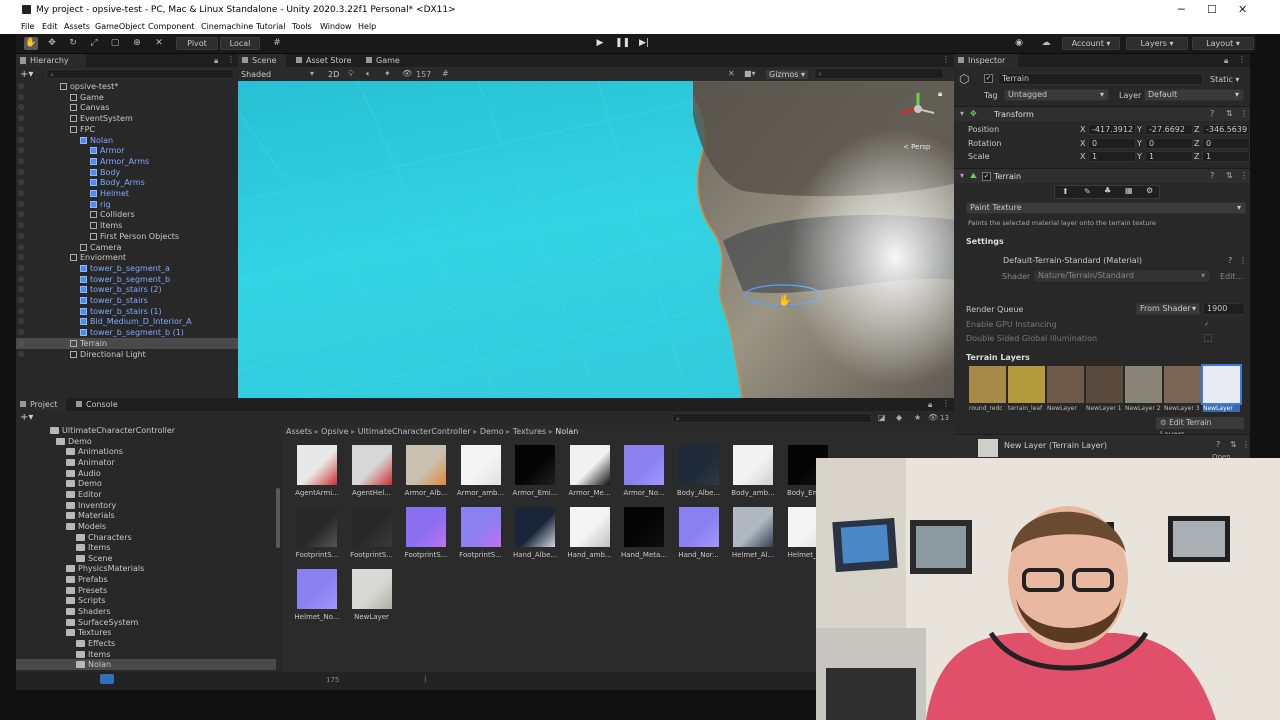  I want to click on lighting-icon: 💡︎, so click(351, 74).